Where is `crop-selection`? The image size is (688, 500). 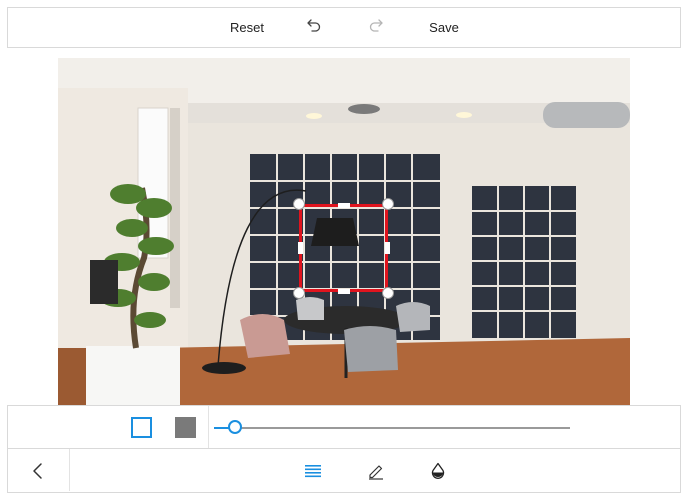 crop-selection is located at coordinates (343, 248).